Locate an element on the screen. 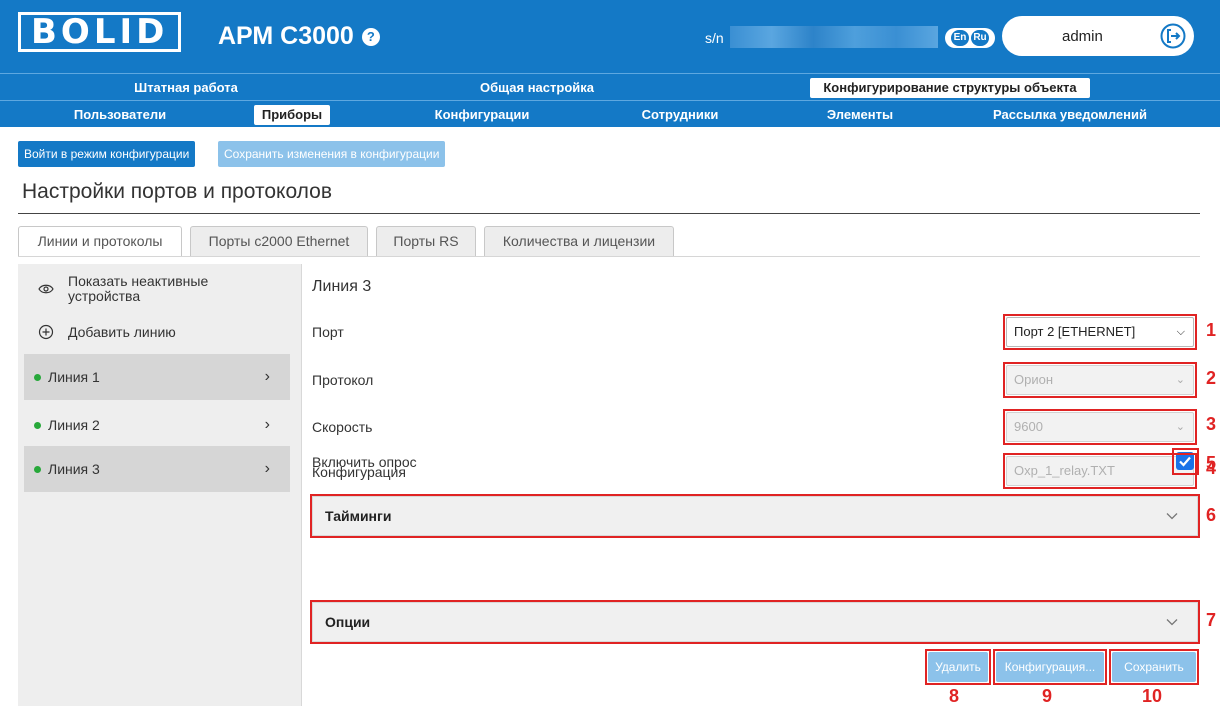 Image resolution: width=1220 pixels, height=706 pixels. bolid-logo: BOLID is located at coordinates (100, 32).